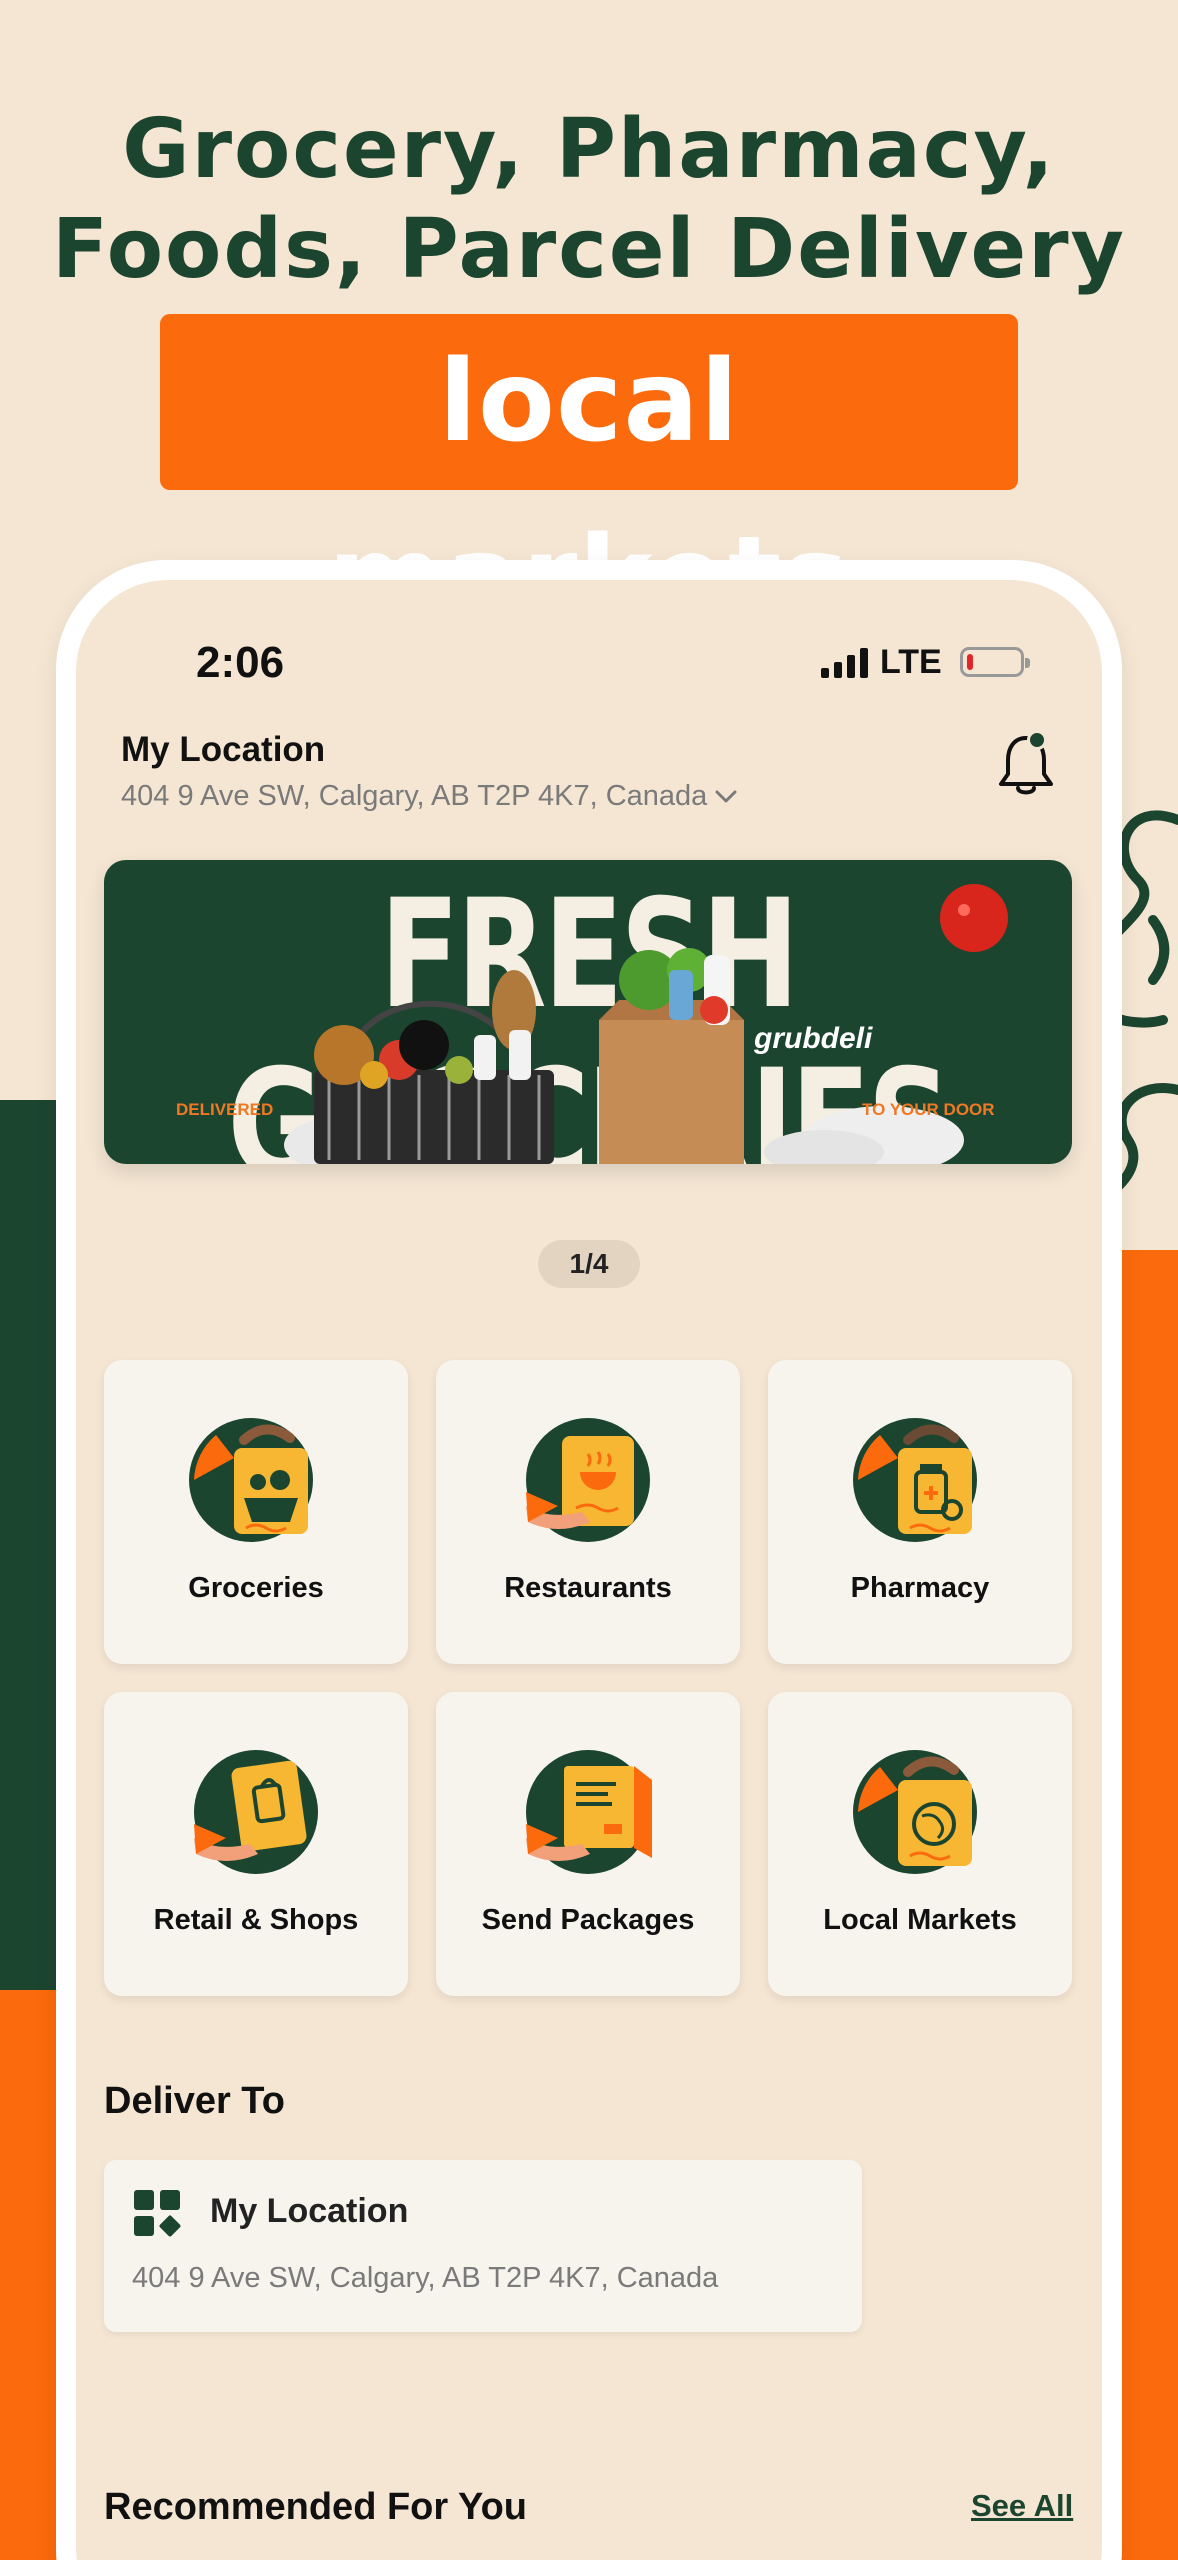 The width and height of the screenshot is (1178, 2560). Describe the element at coordinates (920, 1588) in the screenshot. I see `category-label: Pharmacy` at that location.